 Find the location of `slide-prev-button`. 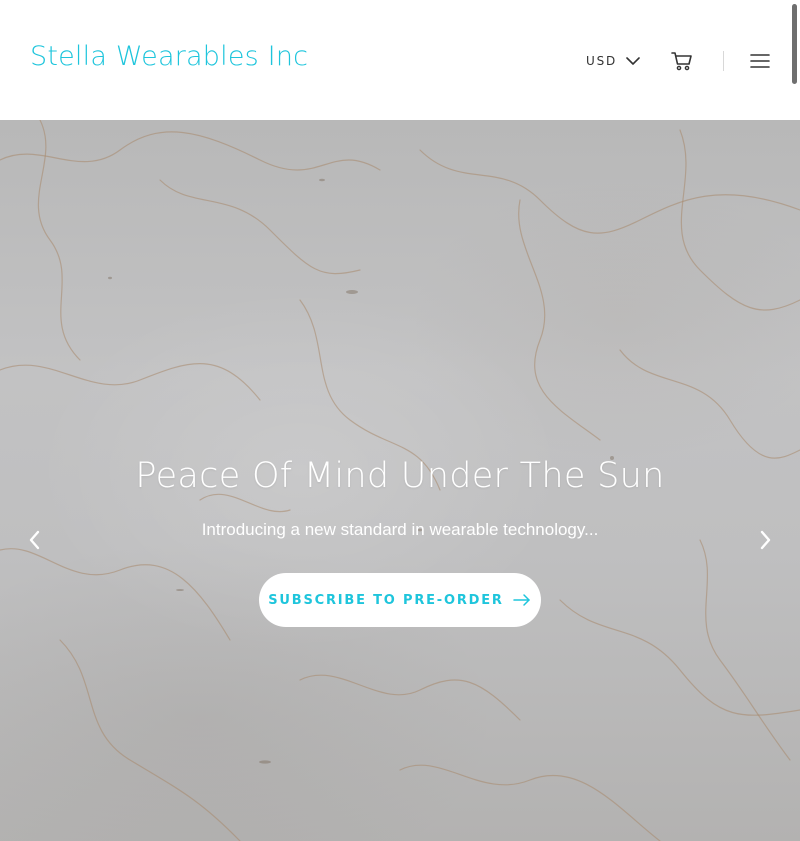

slide-prev-button is located at coordinates (35, 540).